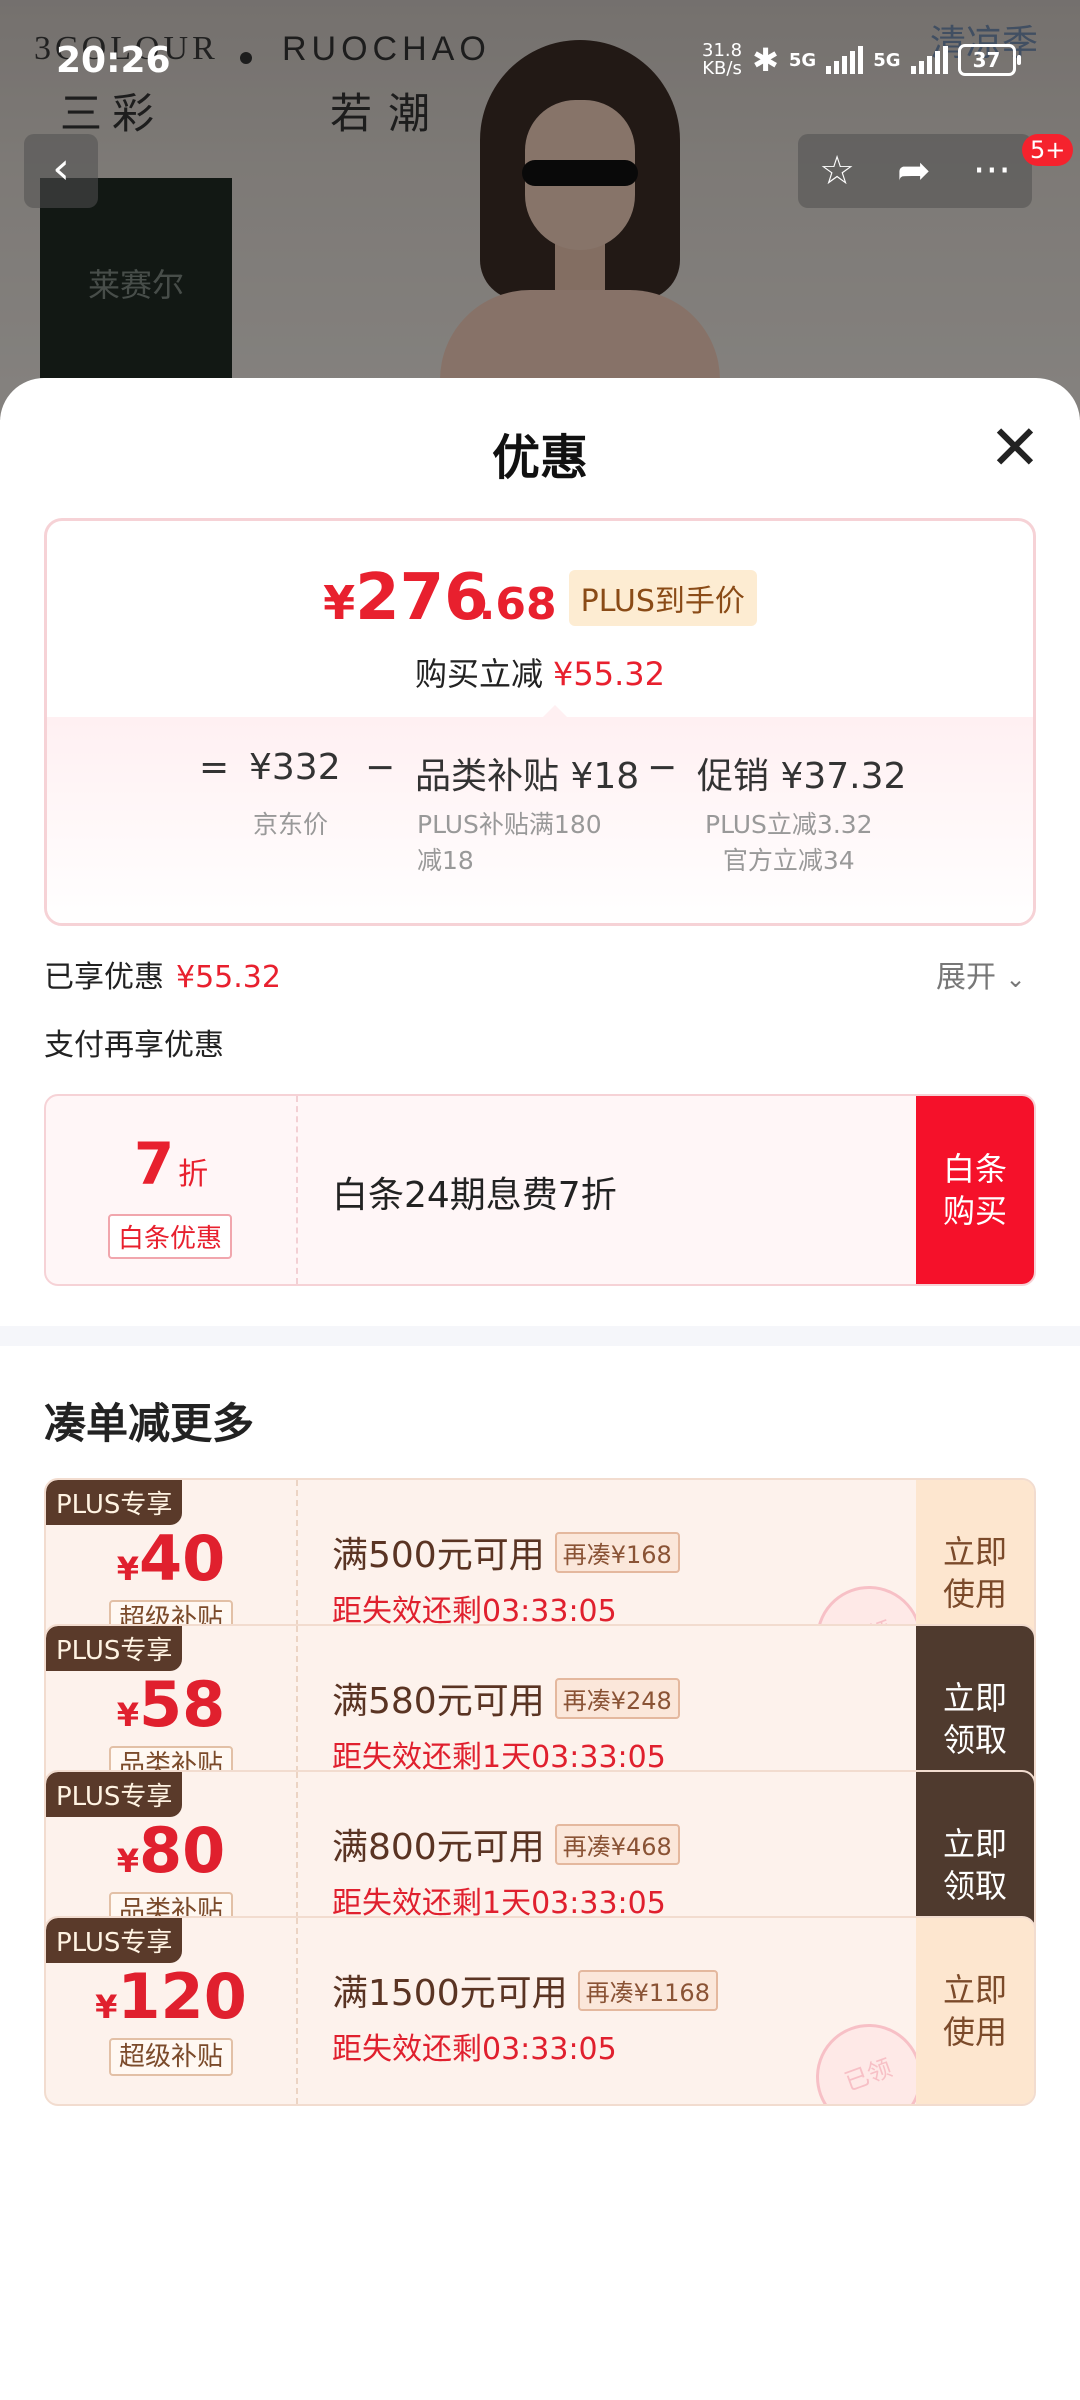 The image size is (1080, 2400). Describe the element at coordinates (802, 776) in the screenshot. I see `promotion: 促销 ¥37.32` at that location.